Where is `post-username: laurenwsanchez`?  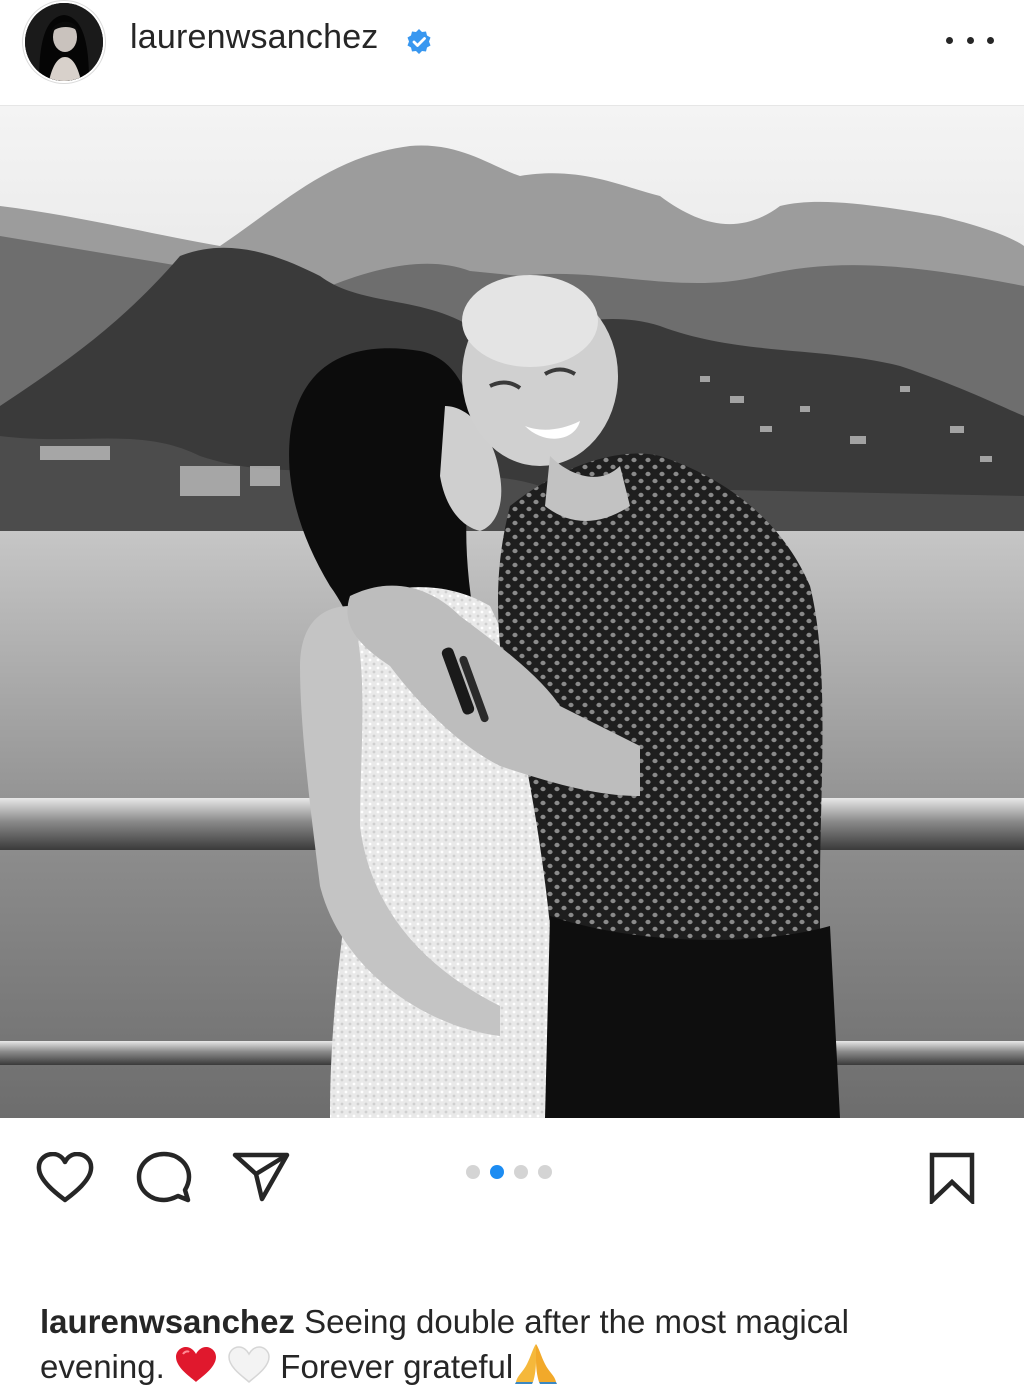 post-username: laurenwsanchez is located at coordinates (254, 37).